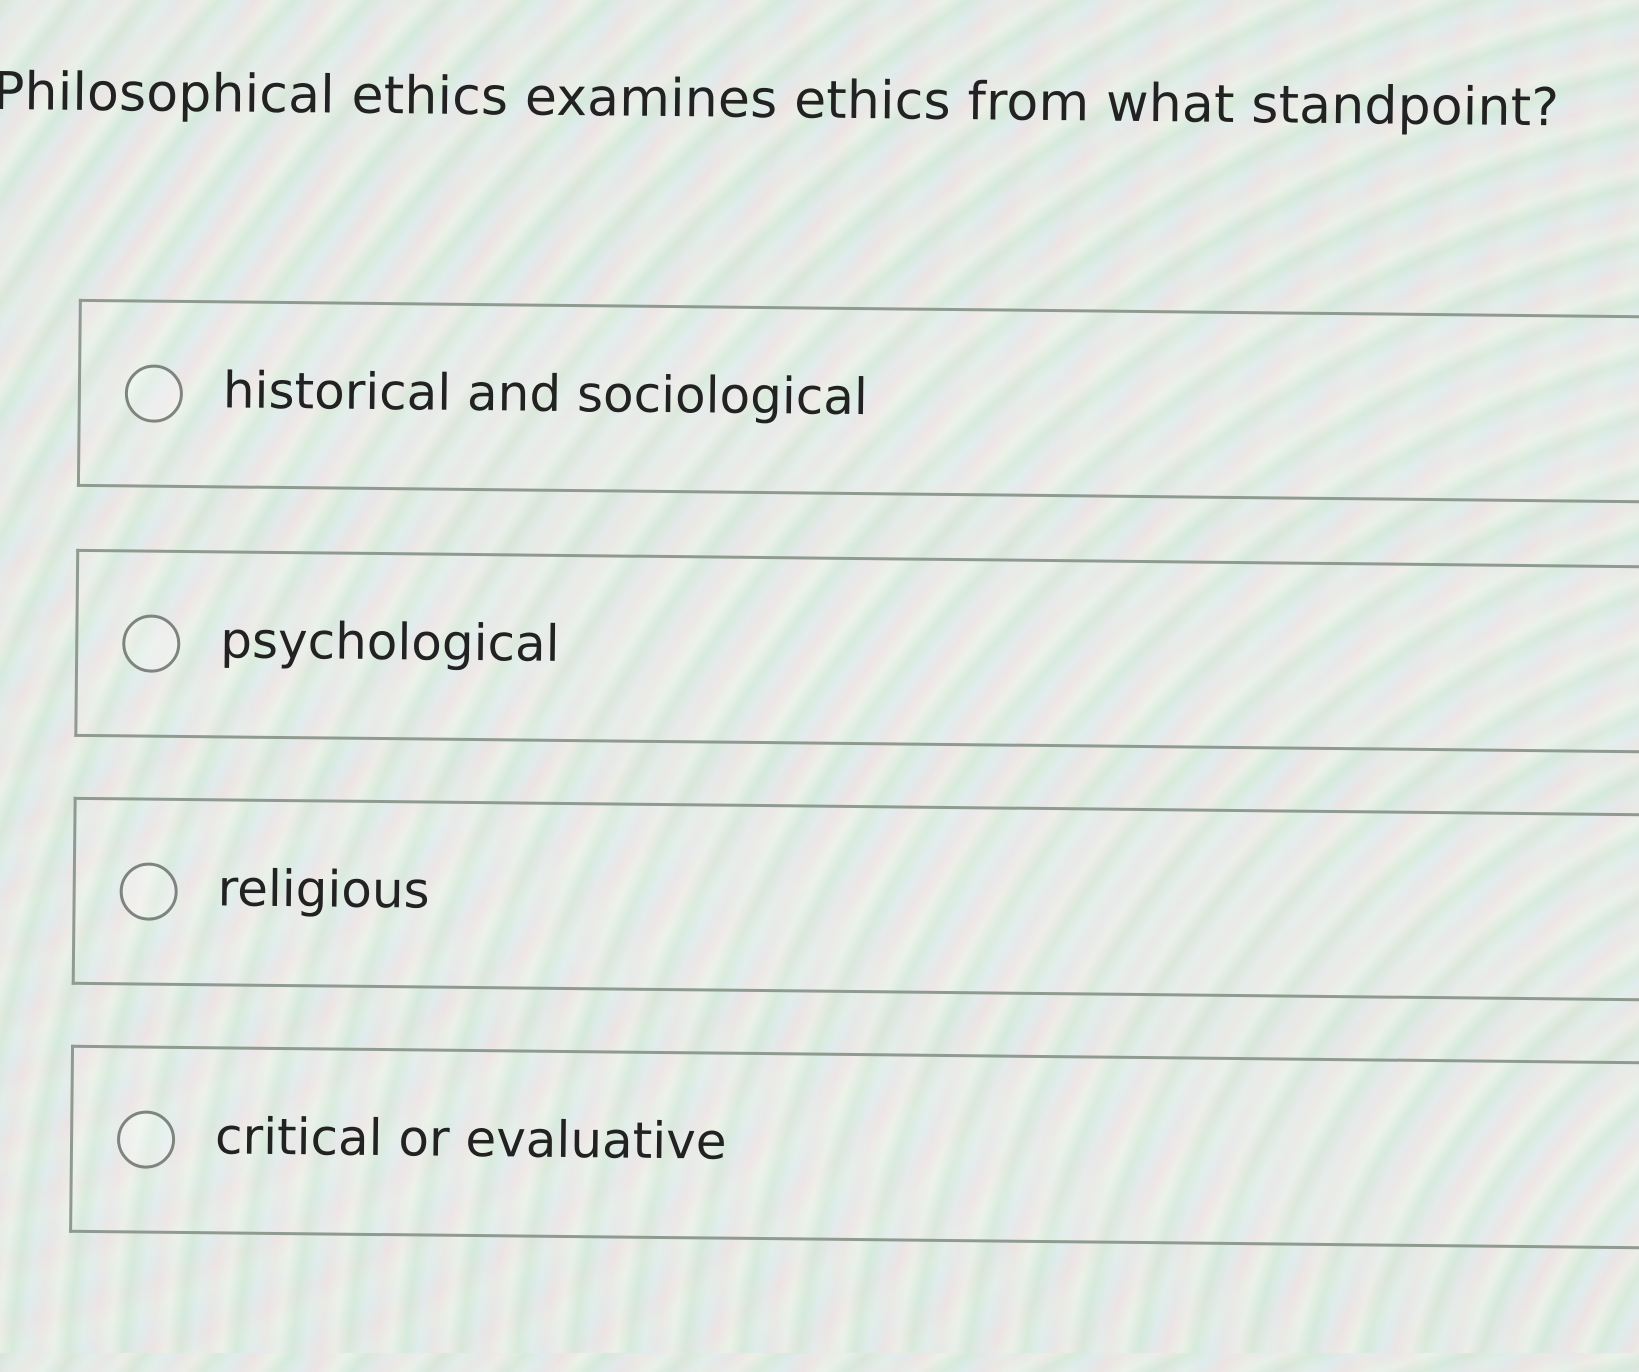 Image resolution: width=1639 pixels, height=1372 pixels. What do you see at coordinates (855, 899) in the screenshot?
I see `answer-option-religious: religious` at bounding box center [855, 899].